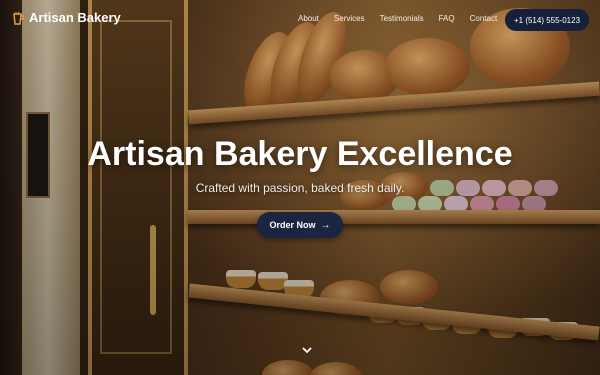  Describe the element at coordinates (325, 225) in the screenshot. I see `arrow-right-icon: →` at that location.